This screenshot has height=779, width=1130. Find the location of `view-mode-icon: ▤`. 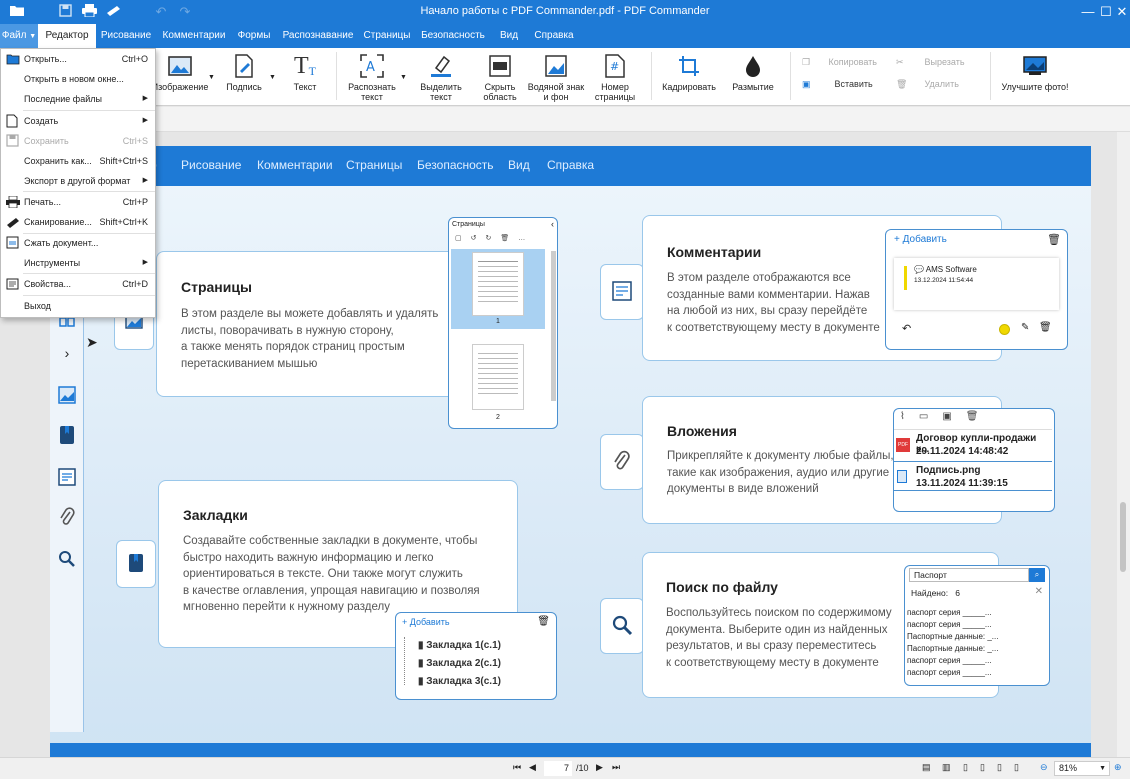

view-mode-icon: ▤ is located at coordinates (926, 767).